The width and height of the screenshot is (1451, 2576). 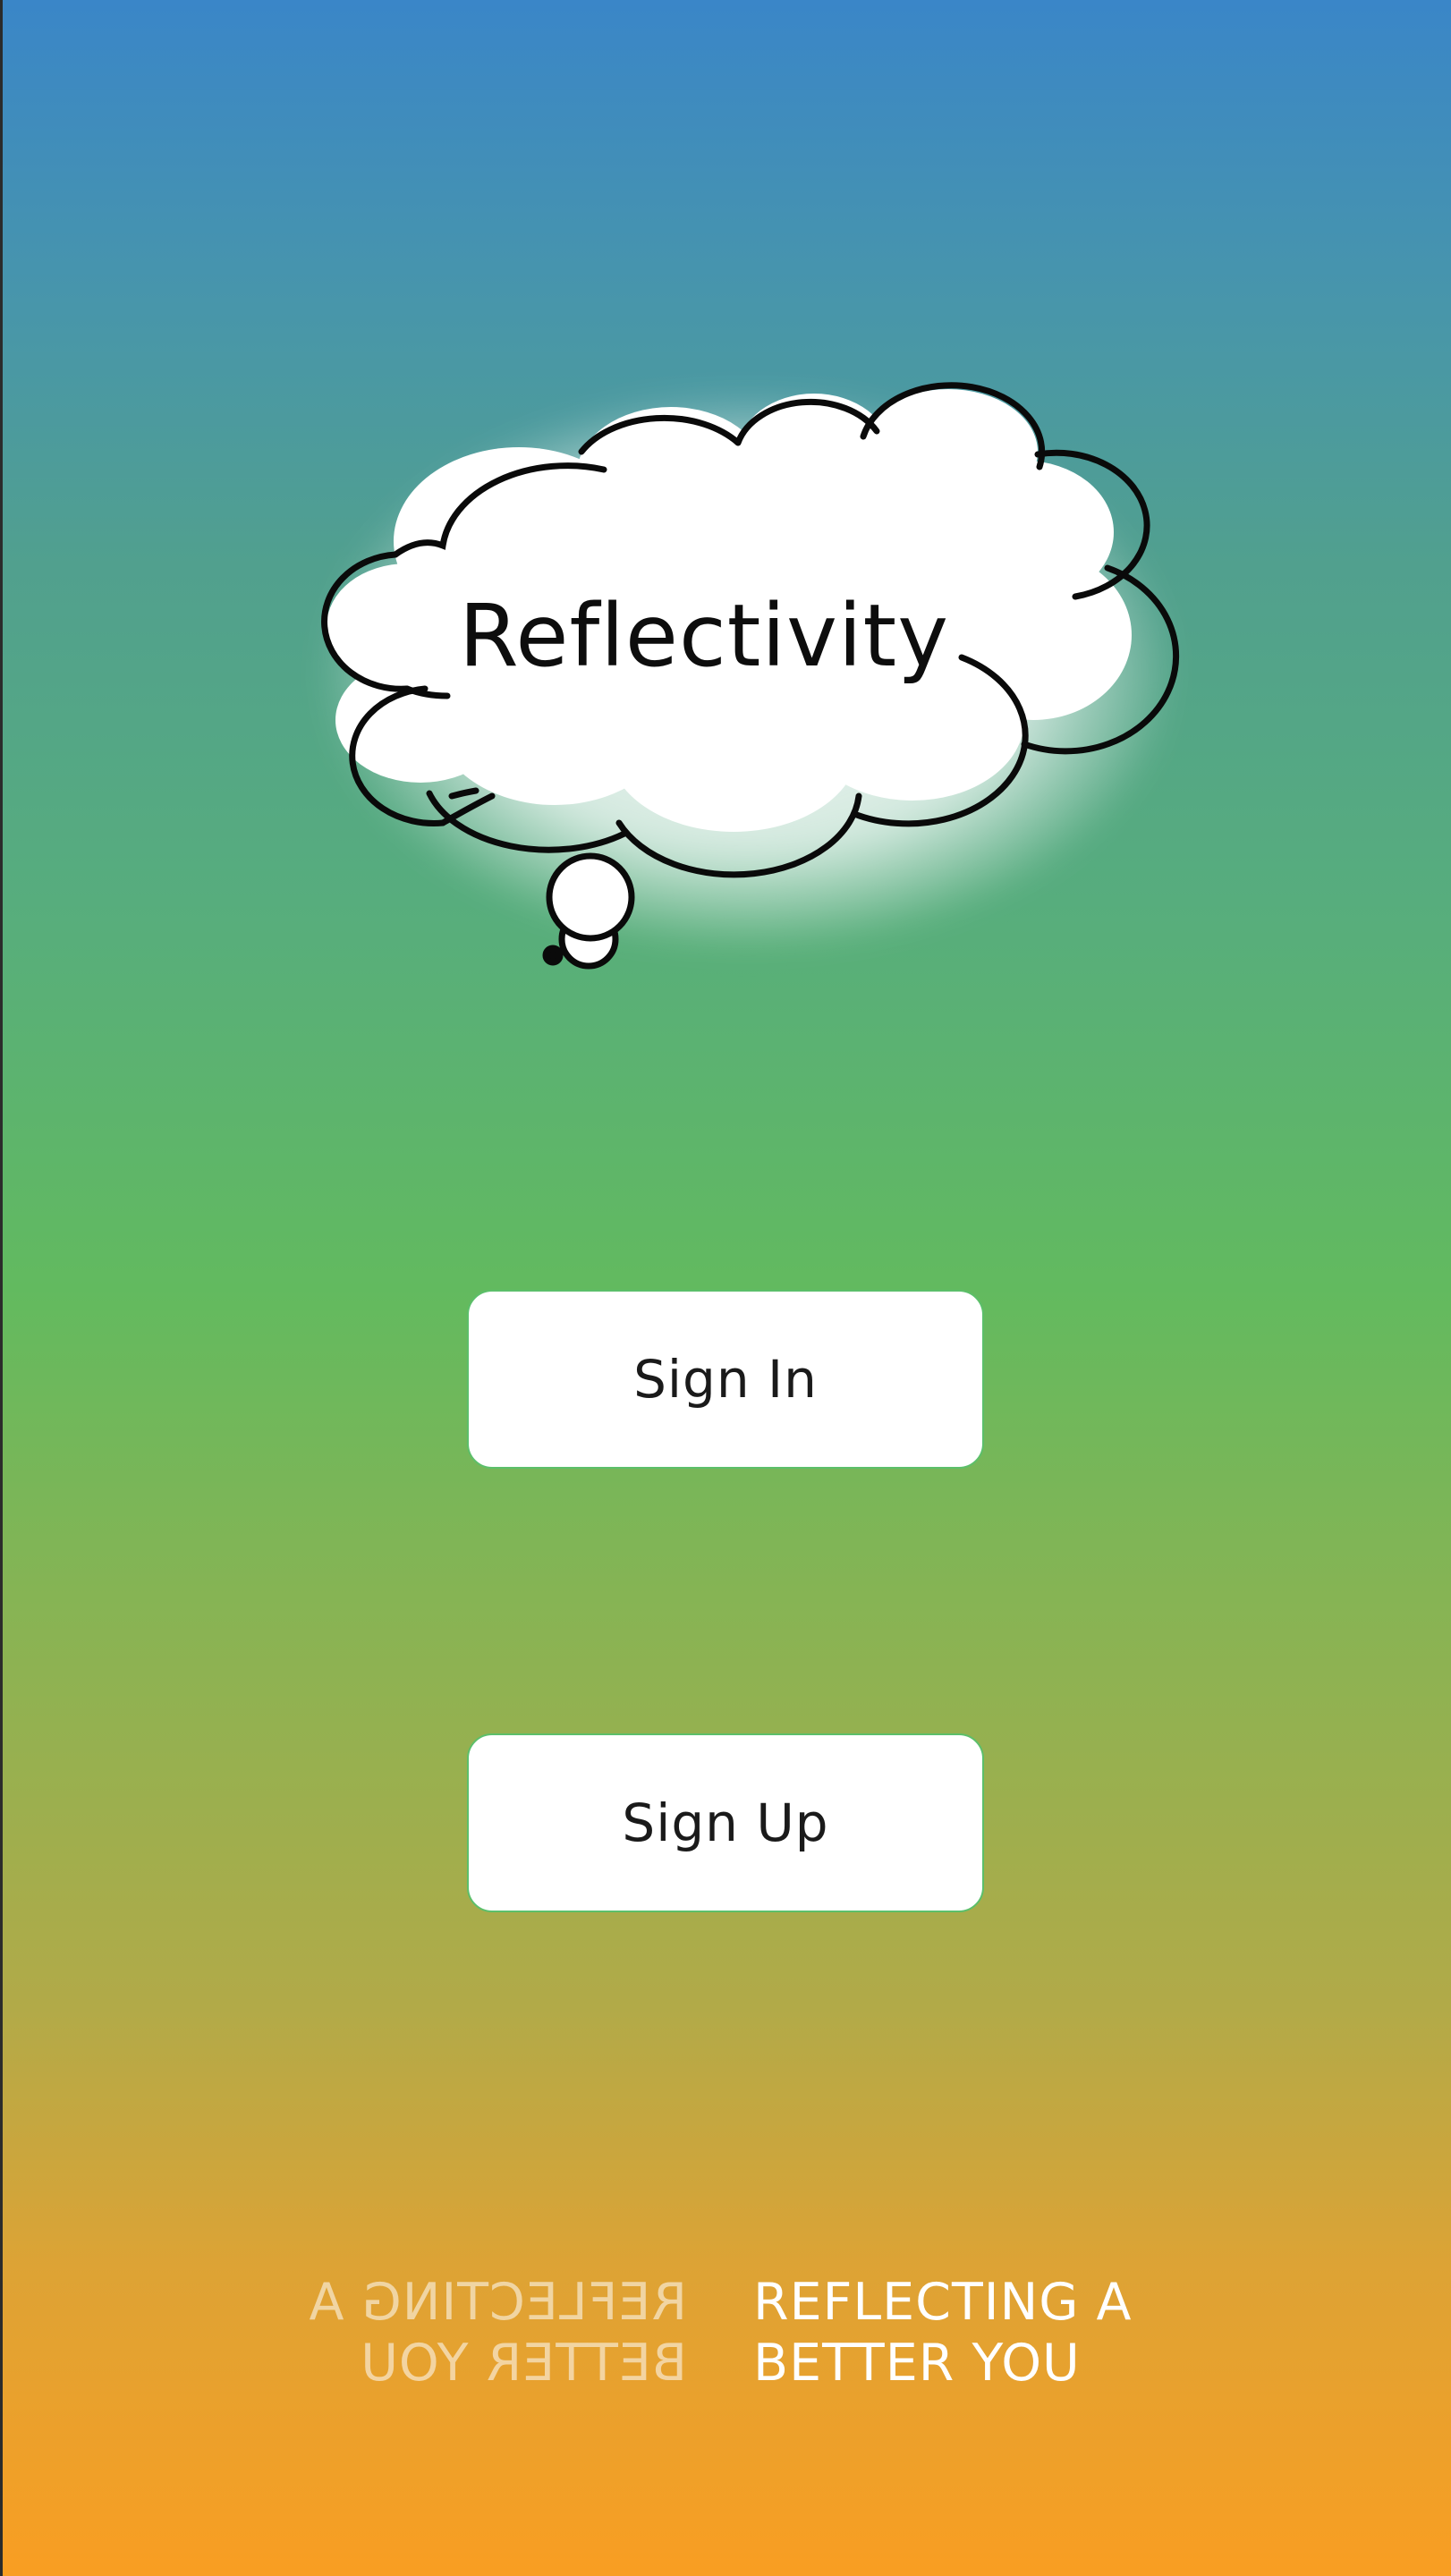 I want to click on sign-up-button-label: Sign Up, so click(x=726, y=1822).